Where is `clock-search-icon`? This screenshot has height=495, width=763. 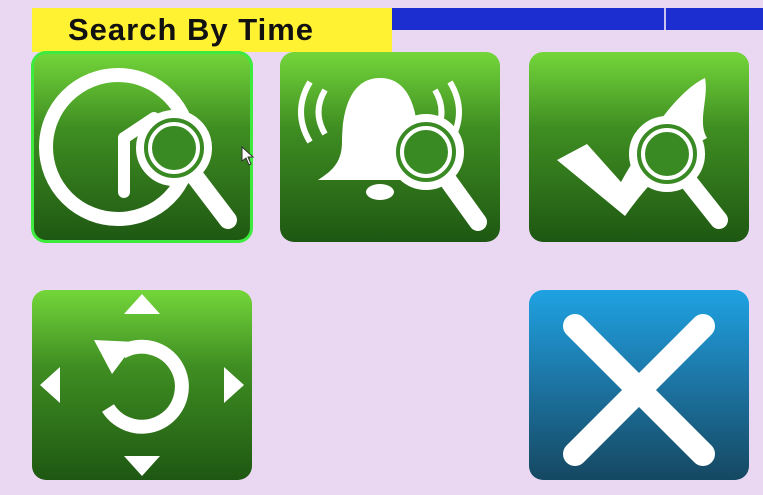
clock-search-icon is located at coordinates (138, 148).